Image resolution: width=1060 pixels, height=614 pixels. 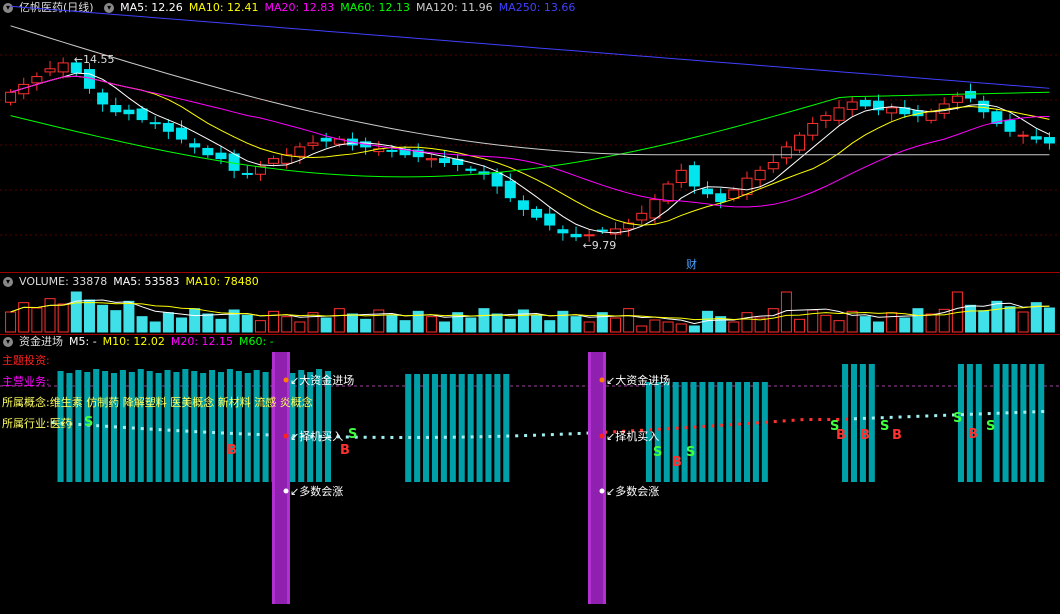 I want to click on volume-chart, so click(x=530, y=303).